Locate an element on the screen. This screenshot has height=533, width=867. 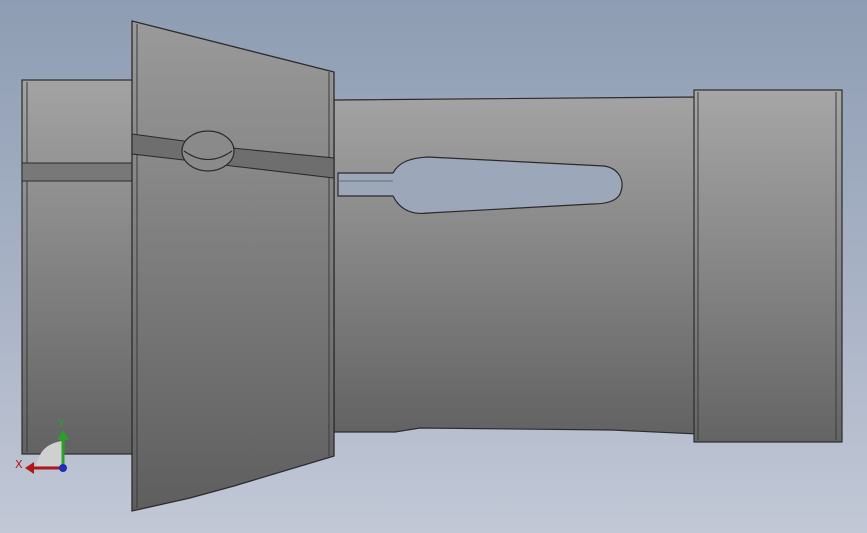
x-arrowhead-icon is located at coordinates (29, 468).